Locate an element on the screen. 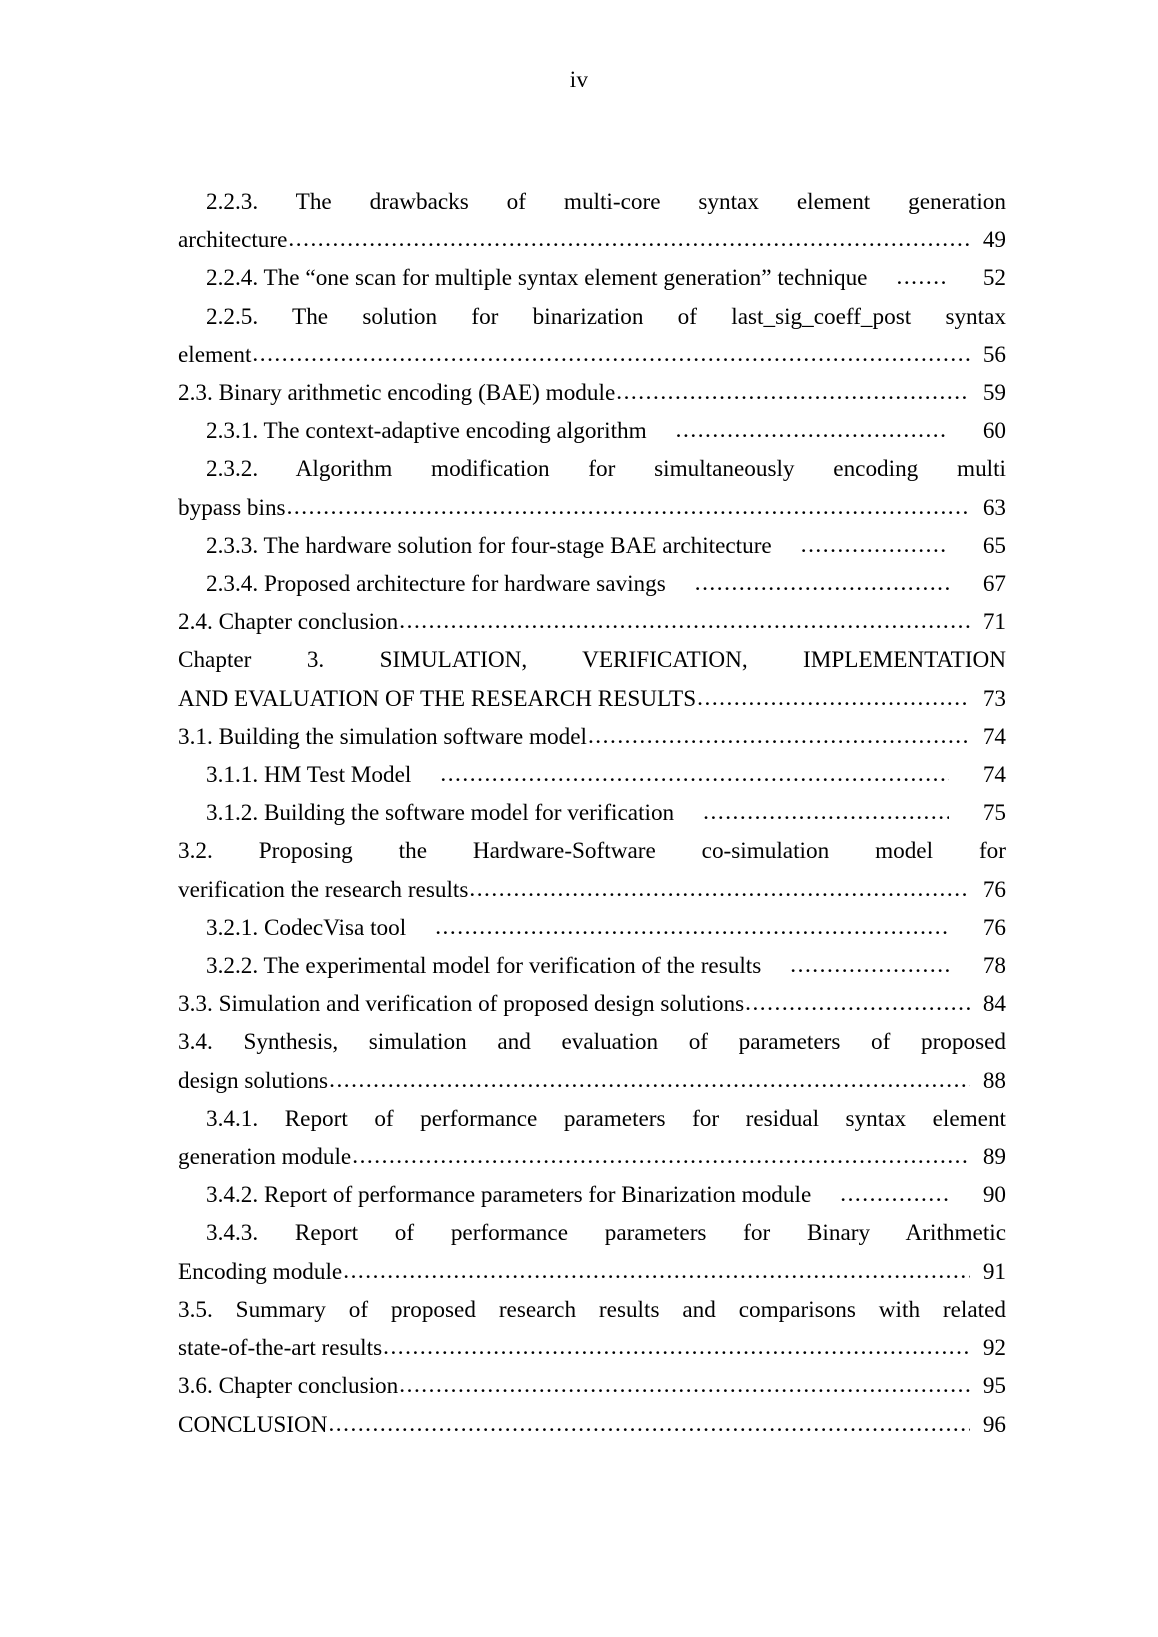 Image resolution: width=1158 pixels, height=1637 pixels. toc-page-number: 67 is located at coordinates (994, 584).